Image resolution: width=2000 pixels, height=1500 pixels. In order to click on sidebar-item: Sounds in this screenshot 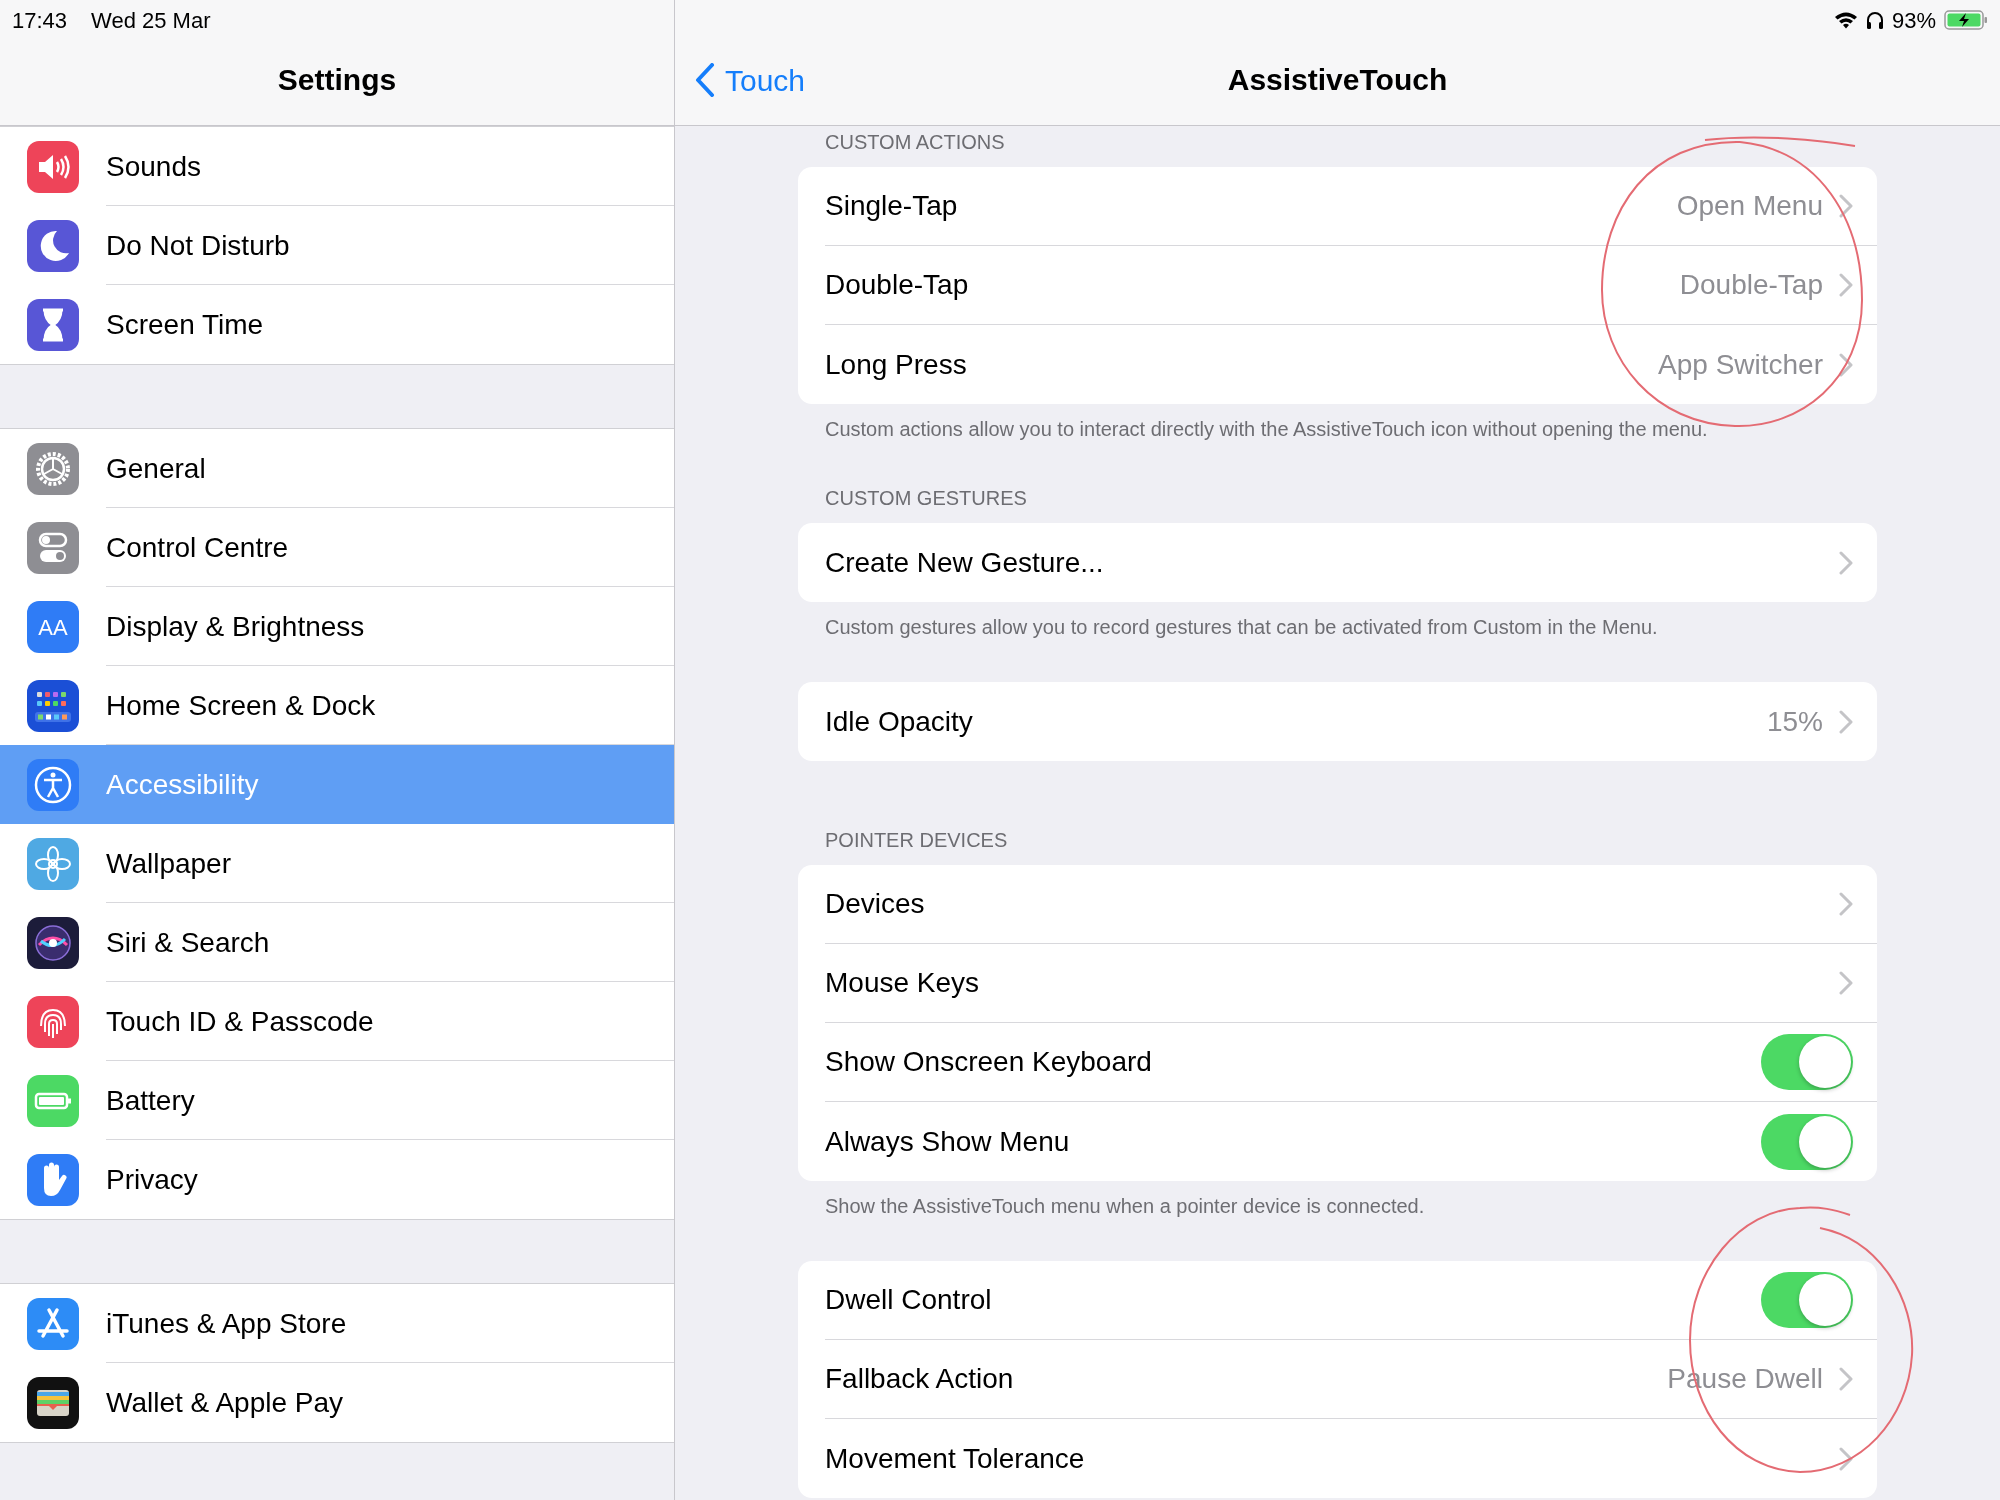, I will do `click(337, 166)`.